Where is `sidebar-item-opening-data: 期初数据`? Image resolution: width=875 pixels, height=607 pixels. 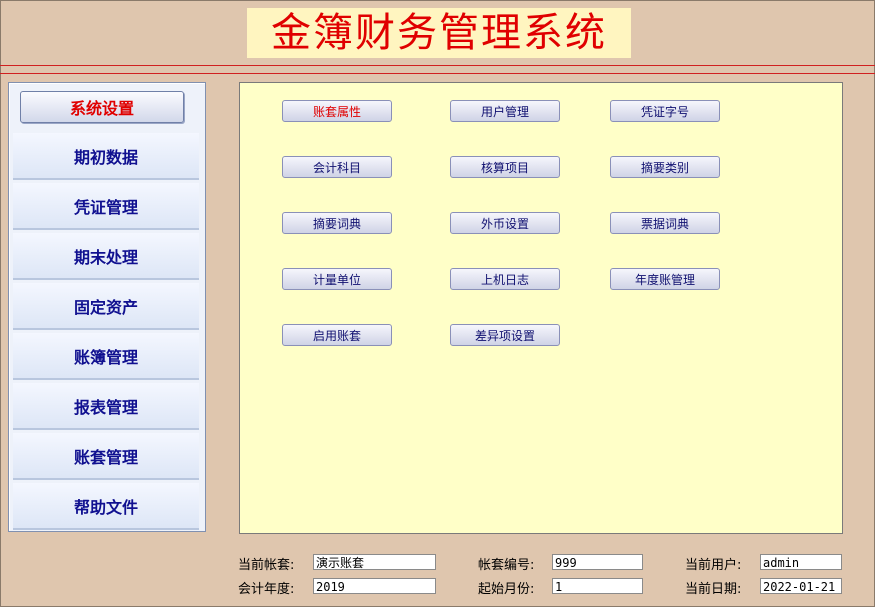
sidebar-item-opening-data: 期初数据 is located at coordinates (106, 156).